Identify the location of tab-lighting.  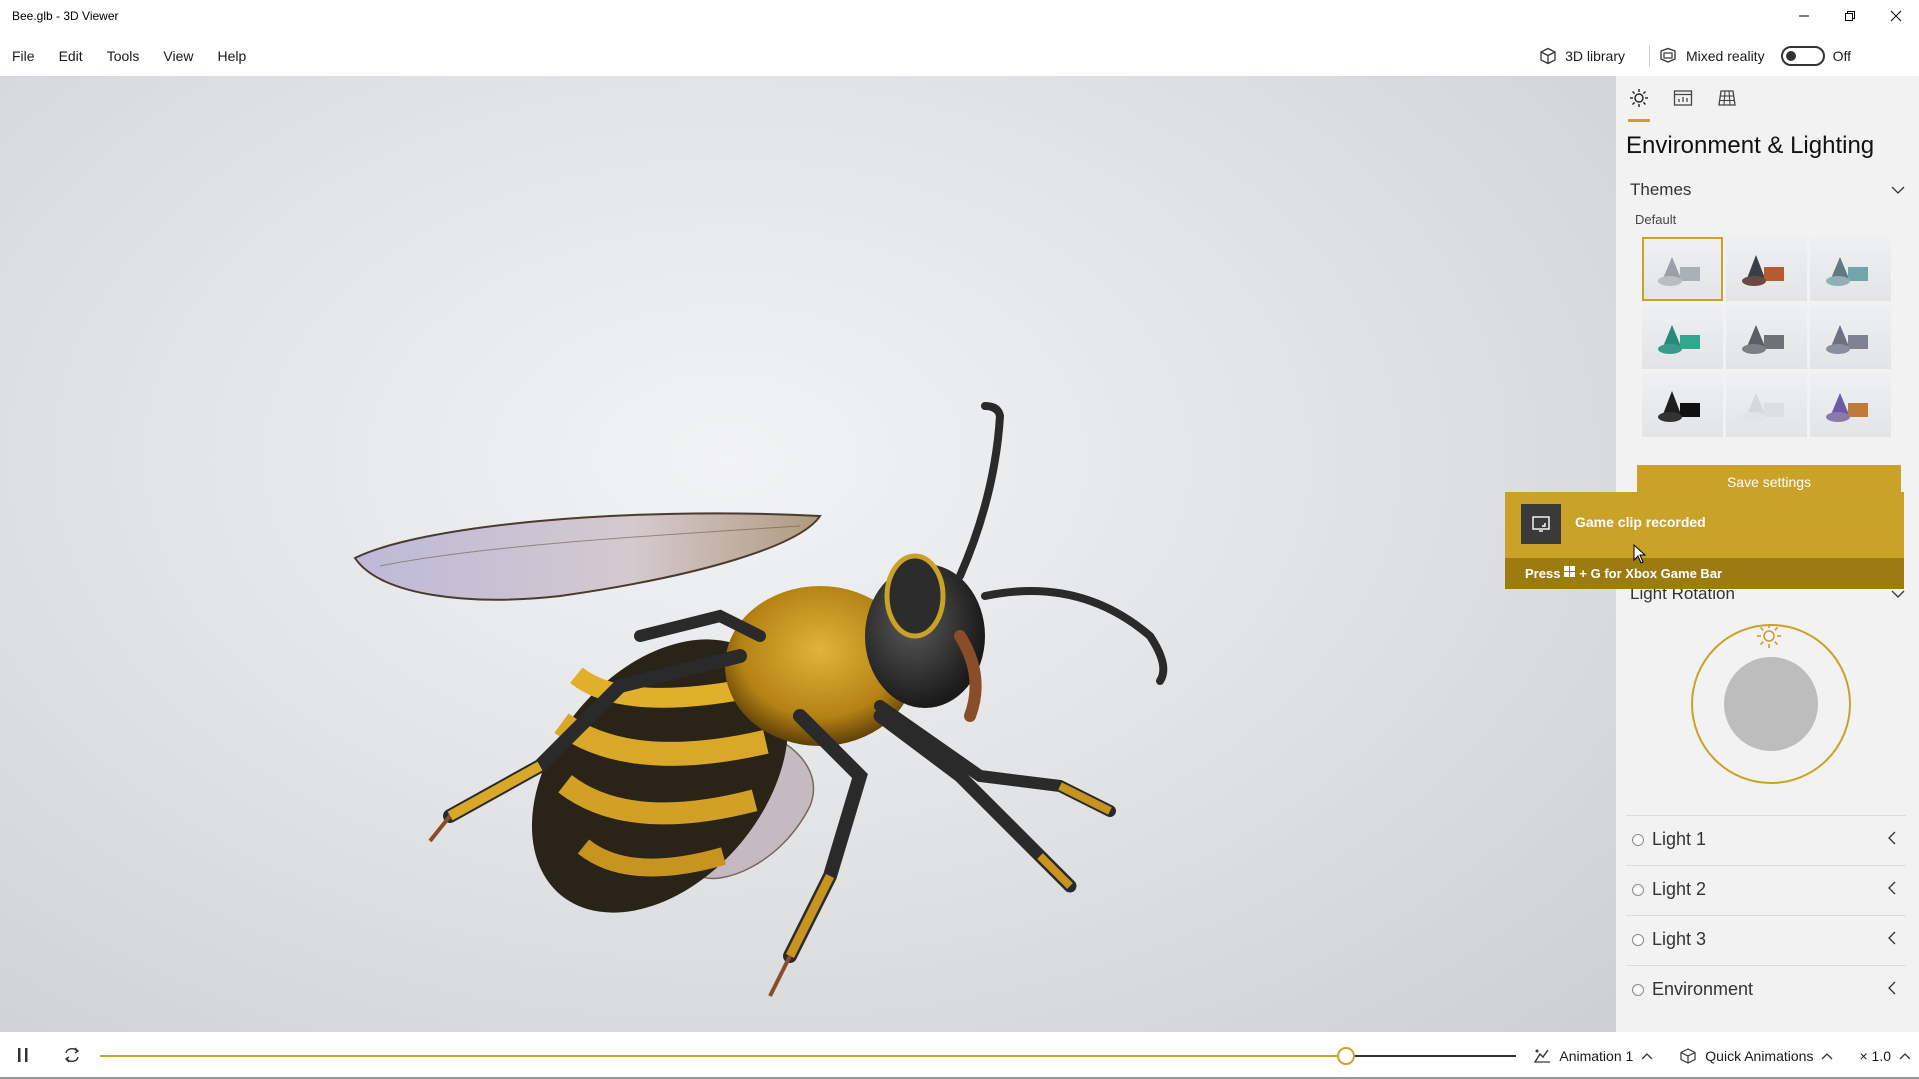
(1639, 105).